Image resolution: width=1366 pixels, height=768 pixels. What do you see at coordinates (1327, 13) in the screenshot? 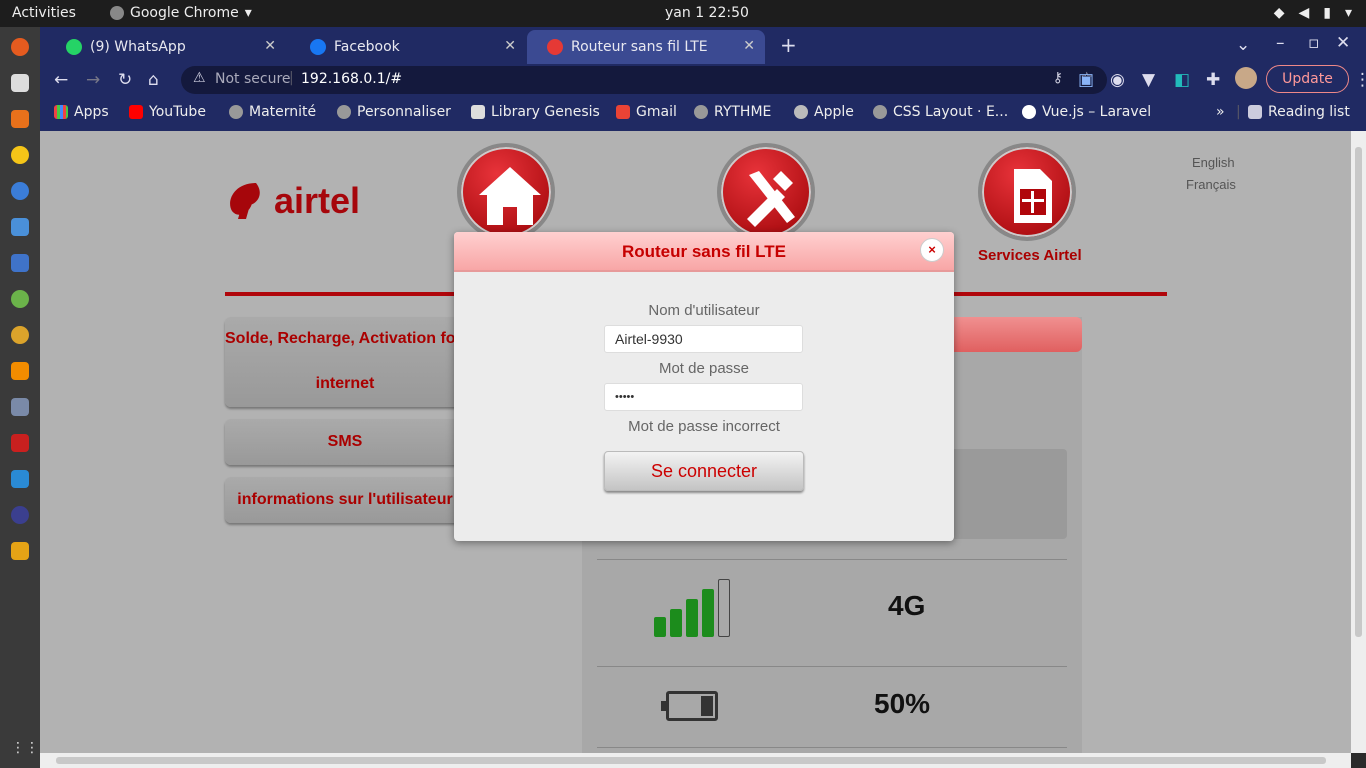
I see `battery-icon: ▮` at bounding box center [1327, 13].